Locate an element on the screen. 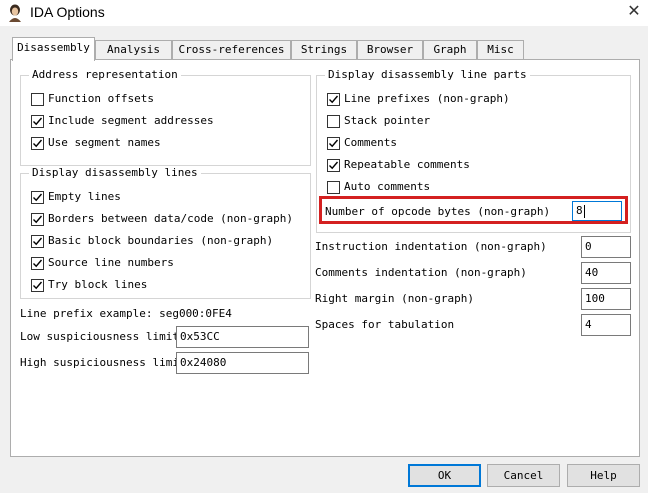 The width and height of the screenshot is (648, 493). tab-misc: Misc is located at coordinates (500, 49).